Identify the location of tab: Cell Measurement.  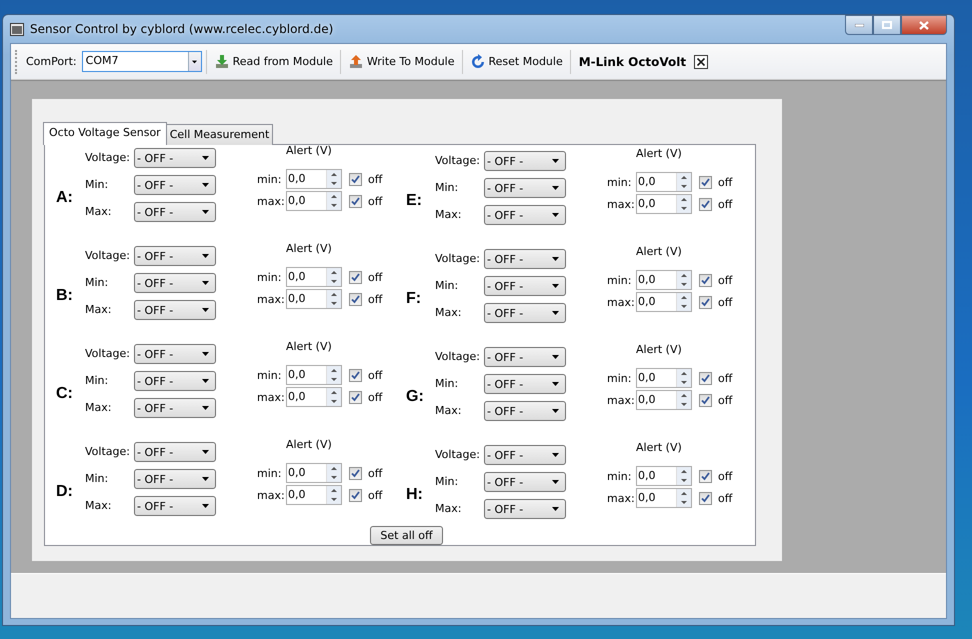
(220, 134).